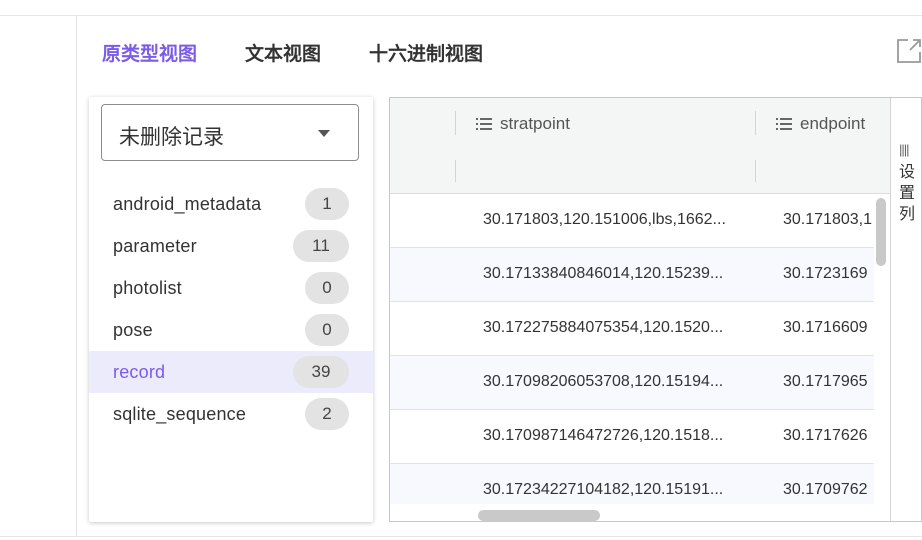 Image resolution: width=922 pixels, height=540 pixels. What do you see at coordinates (426, 52) in the screenshot?
I see `tab-hex-view: 十六进制视图` at bounding box center [426, 52].